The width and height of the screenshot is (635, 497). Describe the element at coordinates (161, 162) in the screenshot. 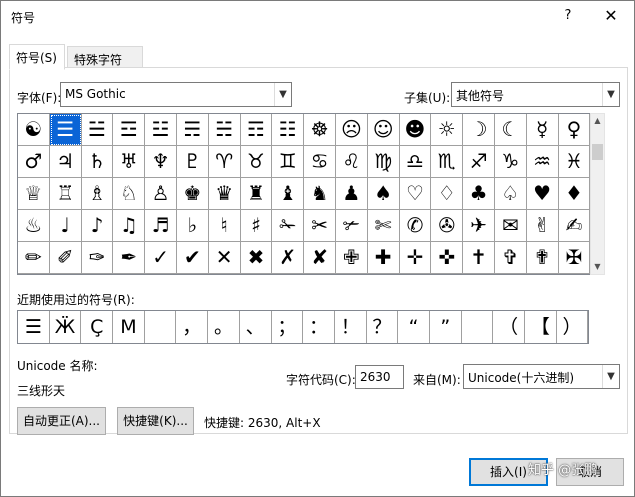

I see `symbol-cell: ♆` at that location.